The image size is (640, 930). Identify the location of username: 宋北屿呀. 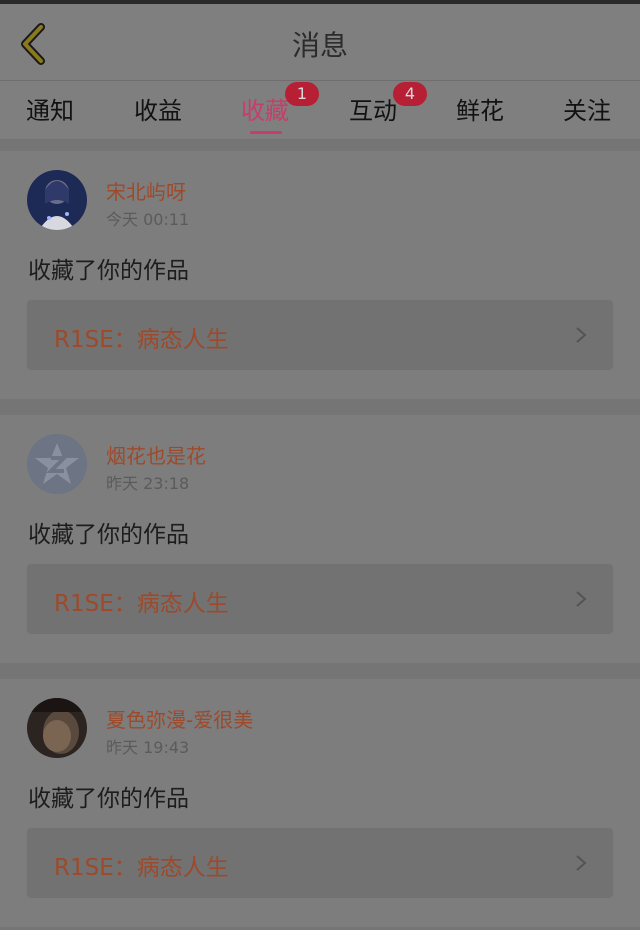
(146, 190).